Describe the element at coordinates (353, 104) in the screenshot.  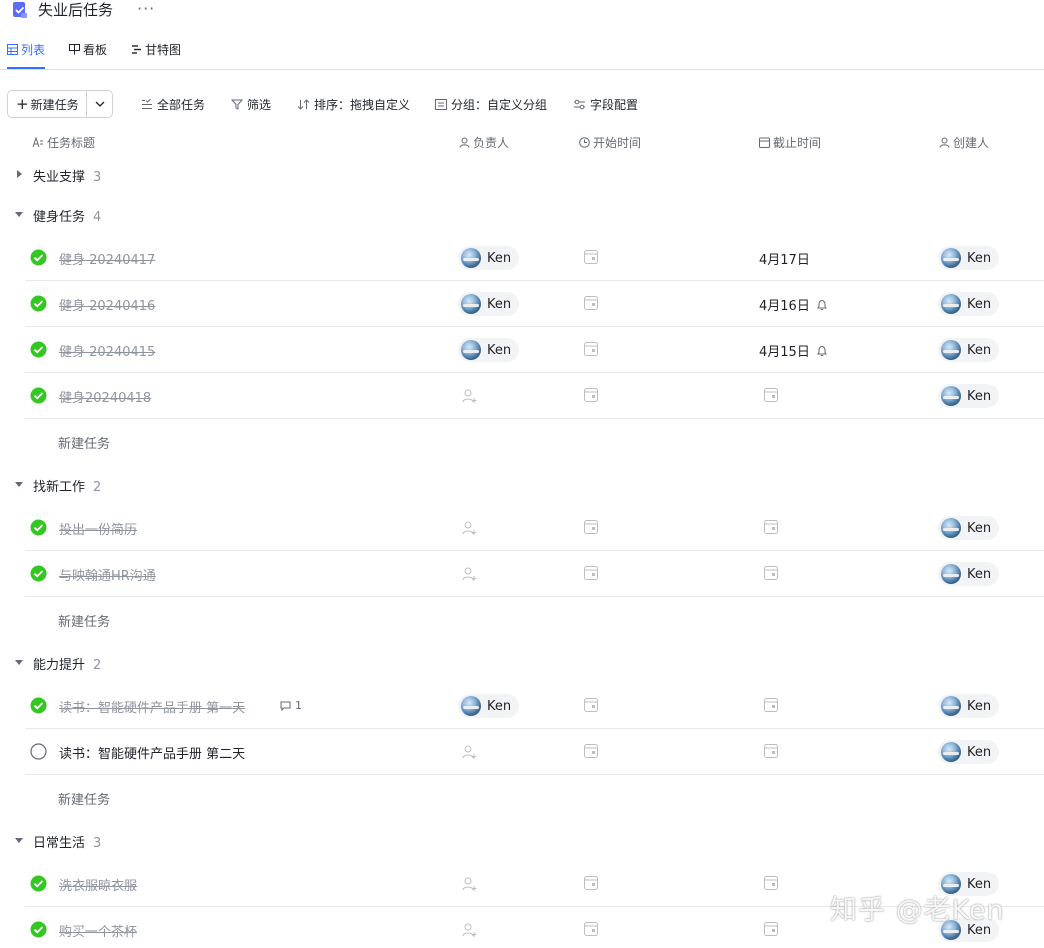
I see `sort-button: 排序：拖拽自定义` at that location.